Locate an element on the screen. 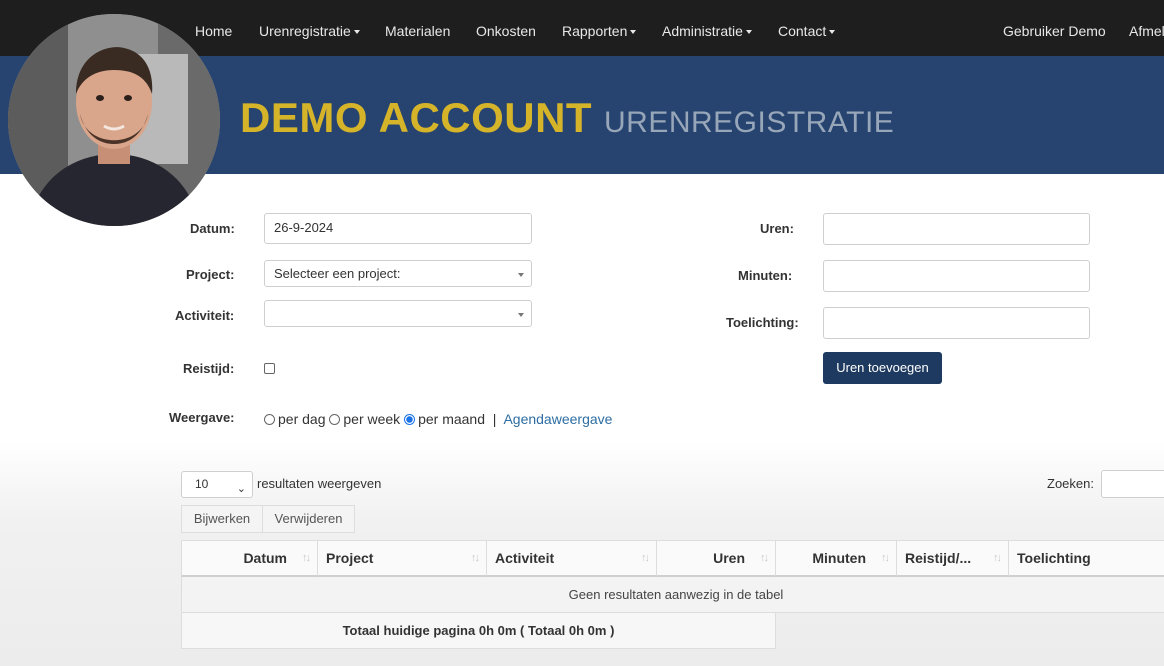  presenter-image is located at coordinates (114, 120).